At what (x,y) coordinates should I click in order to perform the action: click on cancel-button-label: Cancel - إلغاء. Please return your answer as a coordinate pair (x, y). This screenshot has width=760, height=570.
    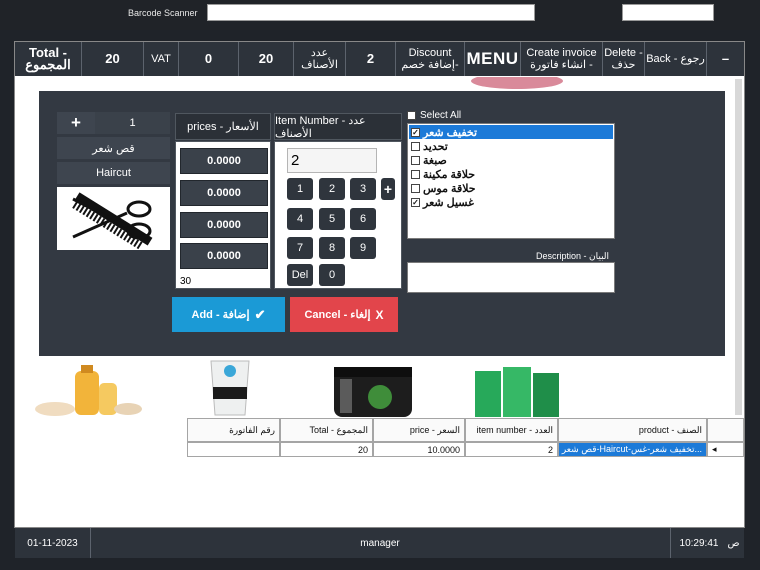
    Looking at the image, I should click on (337, 315).